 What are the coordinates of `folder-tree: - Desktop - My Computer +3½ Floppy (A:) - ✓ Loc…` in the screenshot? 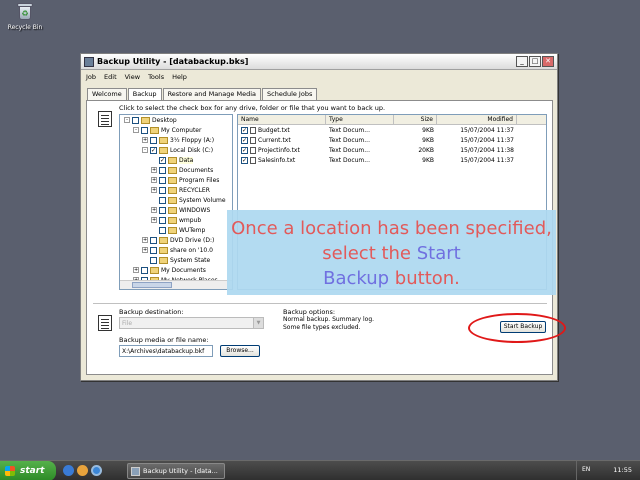 It's located at (176, 202).